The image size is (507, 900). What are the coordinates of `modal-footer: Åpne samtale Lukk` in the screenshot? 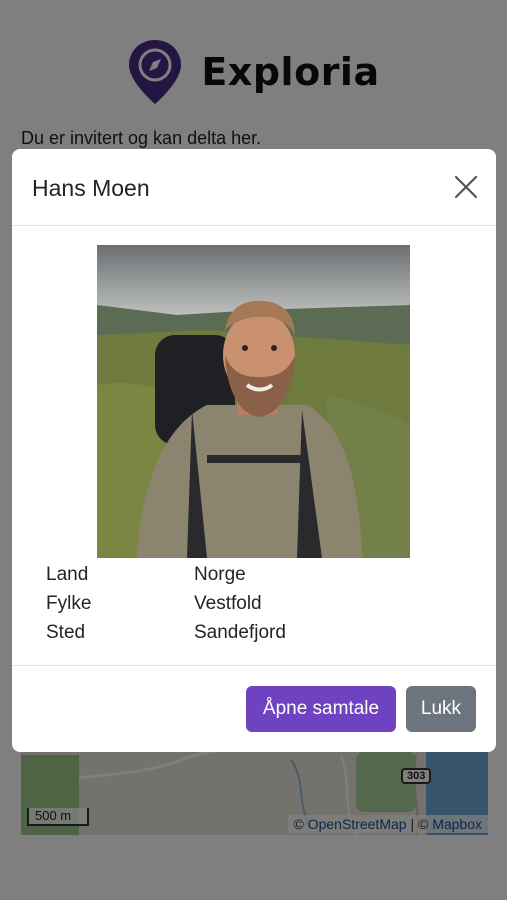 It's located at (254, 708).